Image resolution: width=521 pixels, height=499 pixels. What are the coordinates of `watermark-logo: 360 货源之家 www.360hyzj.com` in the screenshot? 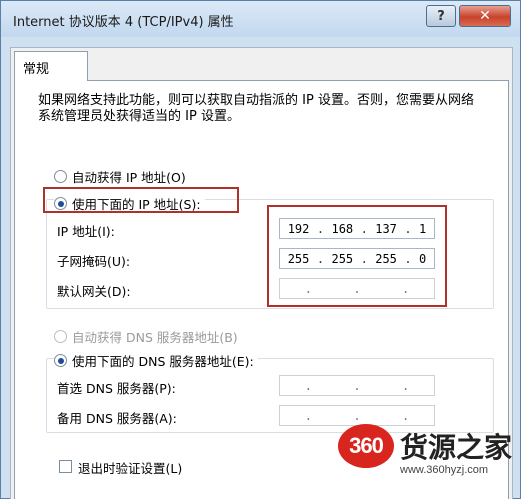 It's located at (427, 453).